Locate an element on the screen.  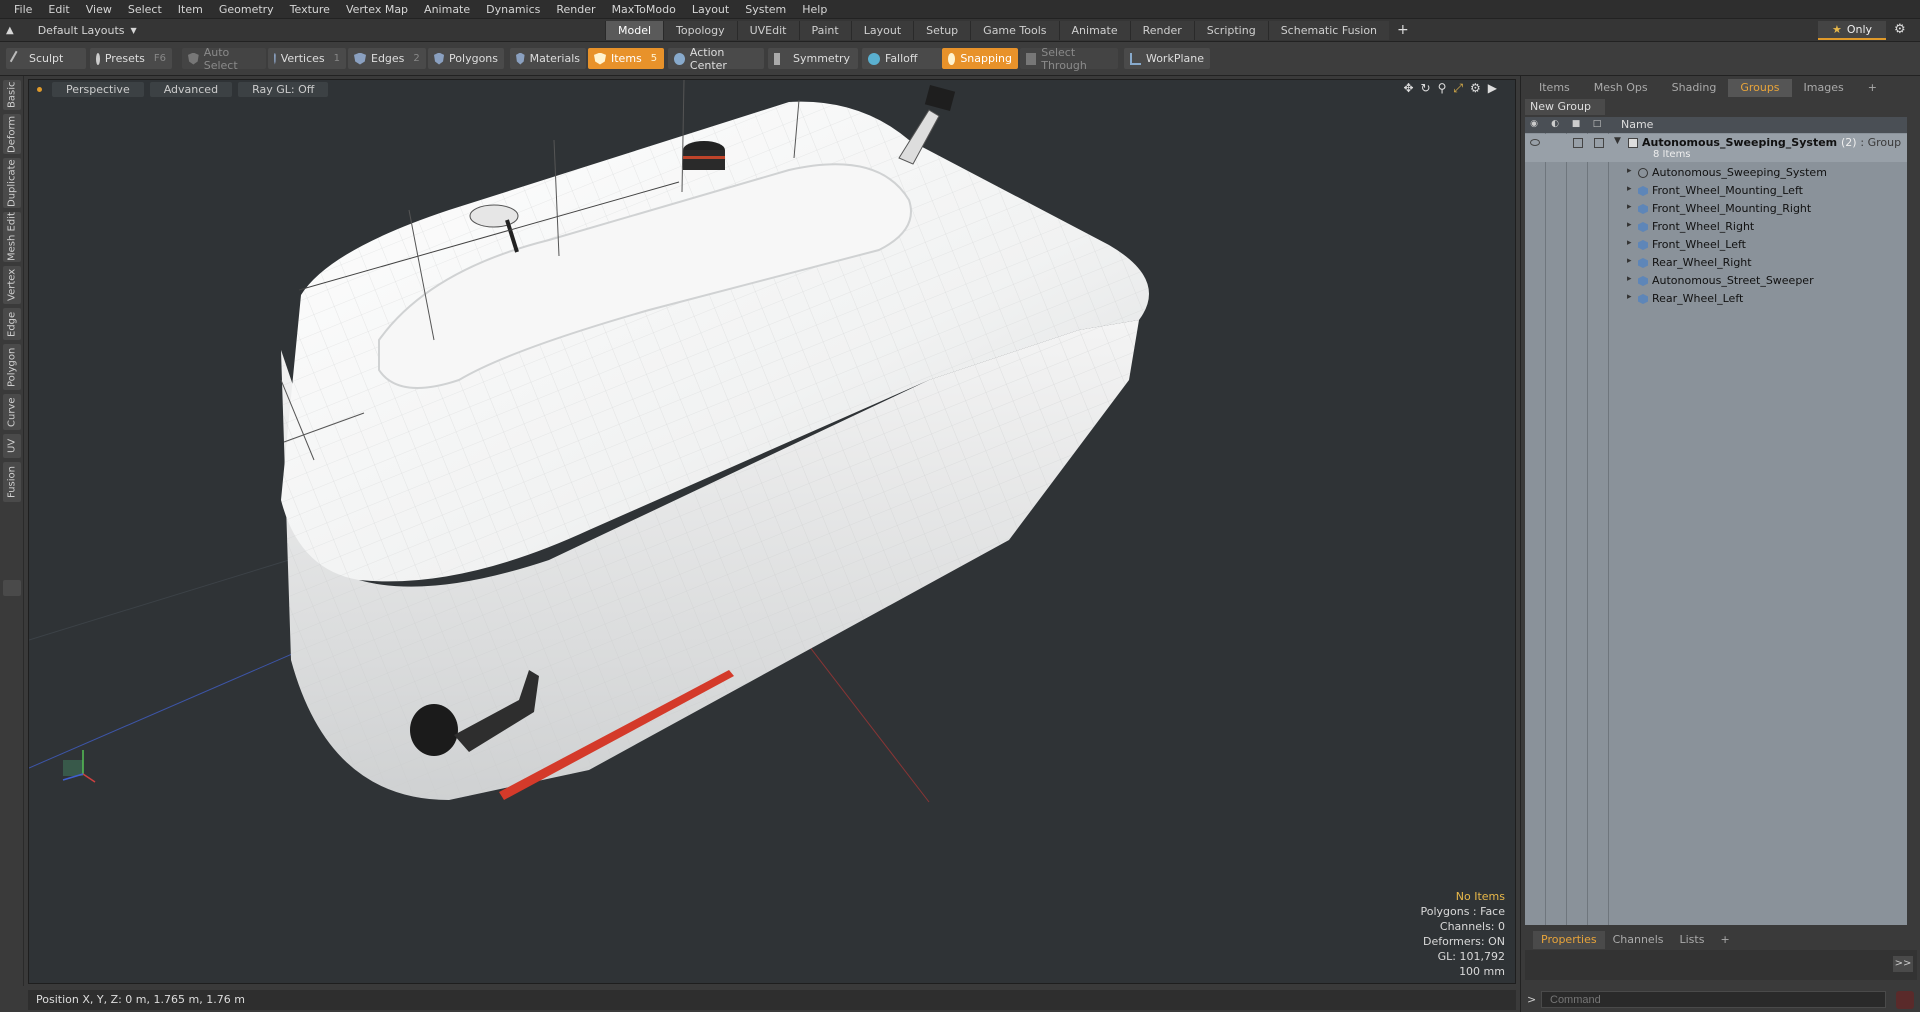
menu-help: Help is located at coordinates (814, 9).